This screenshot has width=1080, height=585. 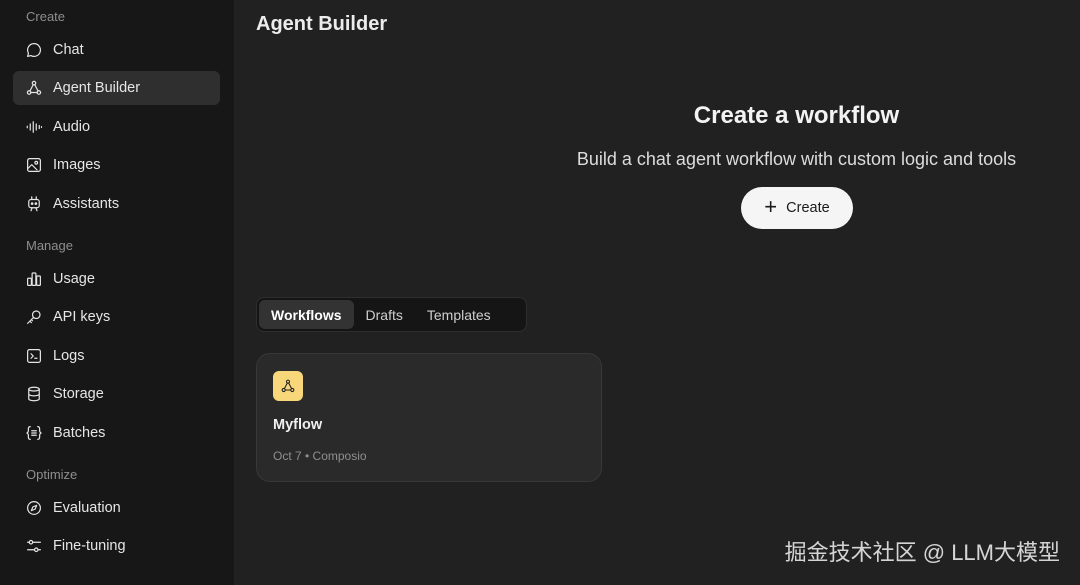 What do you see at coordinates (72, 127) in the screenshot?
I see `sidebar-item-label: Audio` at bounding box center [72, 127].